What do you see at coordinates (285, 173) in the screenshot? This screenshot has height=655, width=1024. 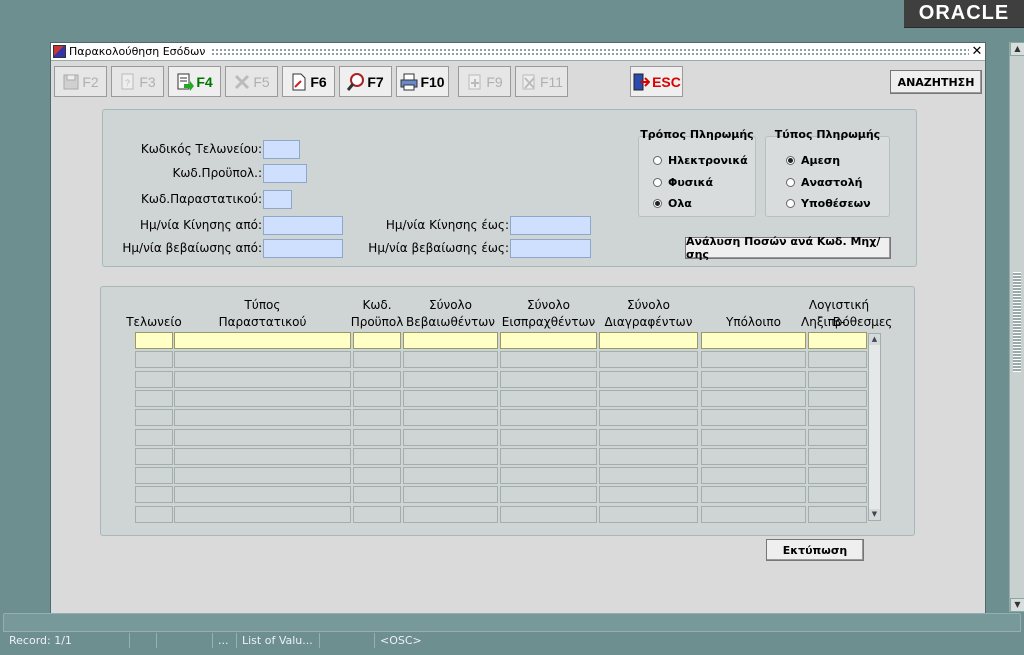 I see `budget-code-field` at bounding box center [285, 173].